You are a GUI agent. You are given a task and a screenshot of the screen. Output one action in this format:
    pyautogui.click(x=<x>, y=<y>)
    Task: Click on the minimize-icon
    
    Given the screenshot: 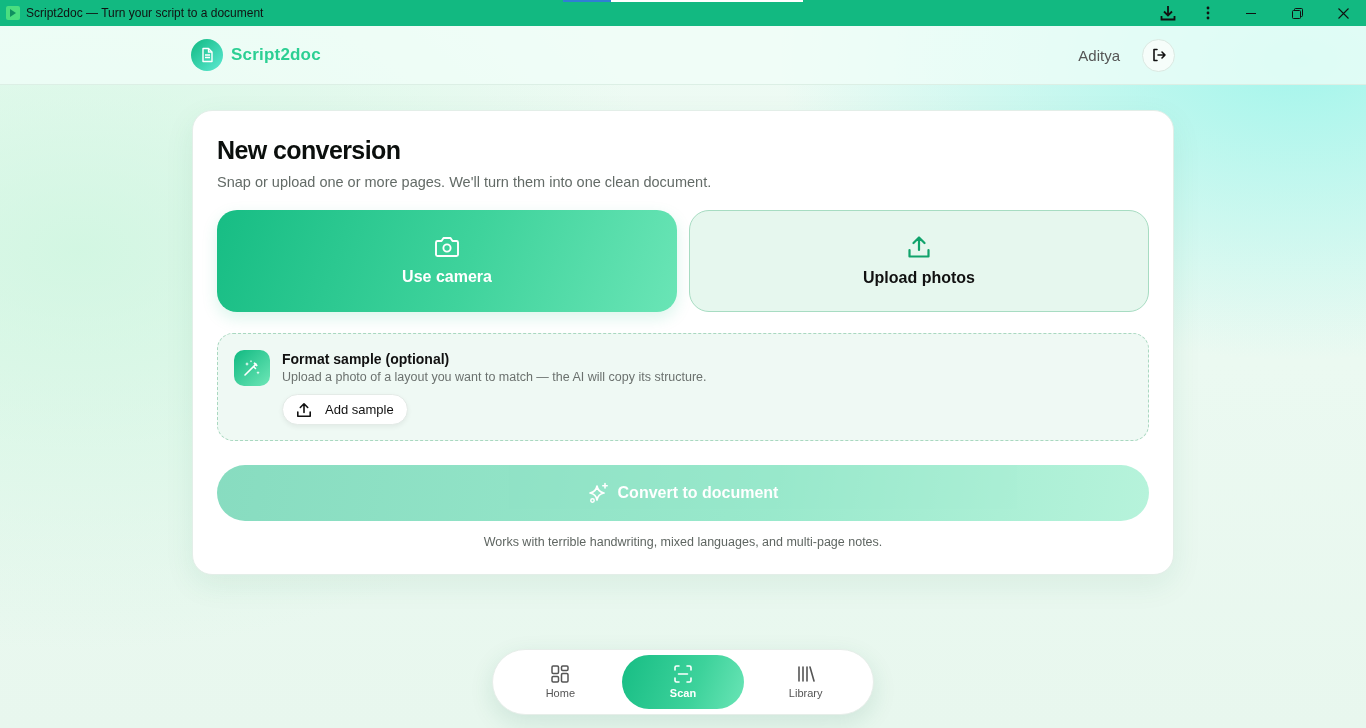 What is the action you would take?
    pyautogui.click(x=1251, y=13)
    